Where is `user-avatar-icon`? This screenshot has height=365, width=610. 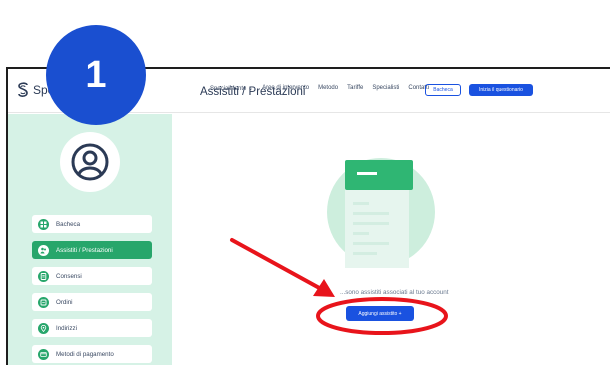
user-avatar-icon is located at coordinates (90, 162).